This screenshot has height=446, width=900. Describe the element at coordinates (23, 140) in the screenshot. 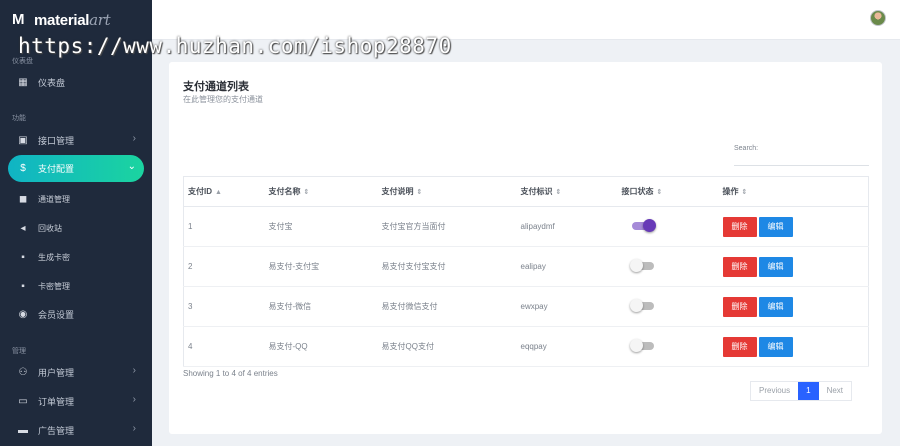

I see `key-icon: ▣` at that location.